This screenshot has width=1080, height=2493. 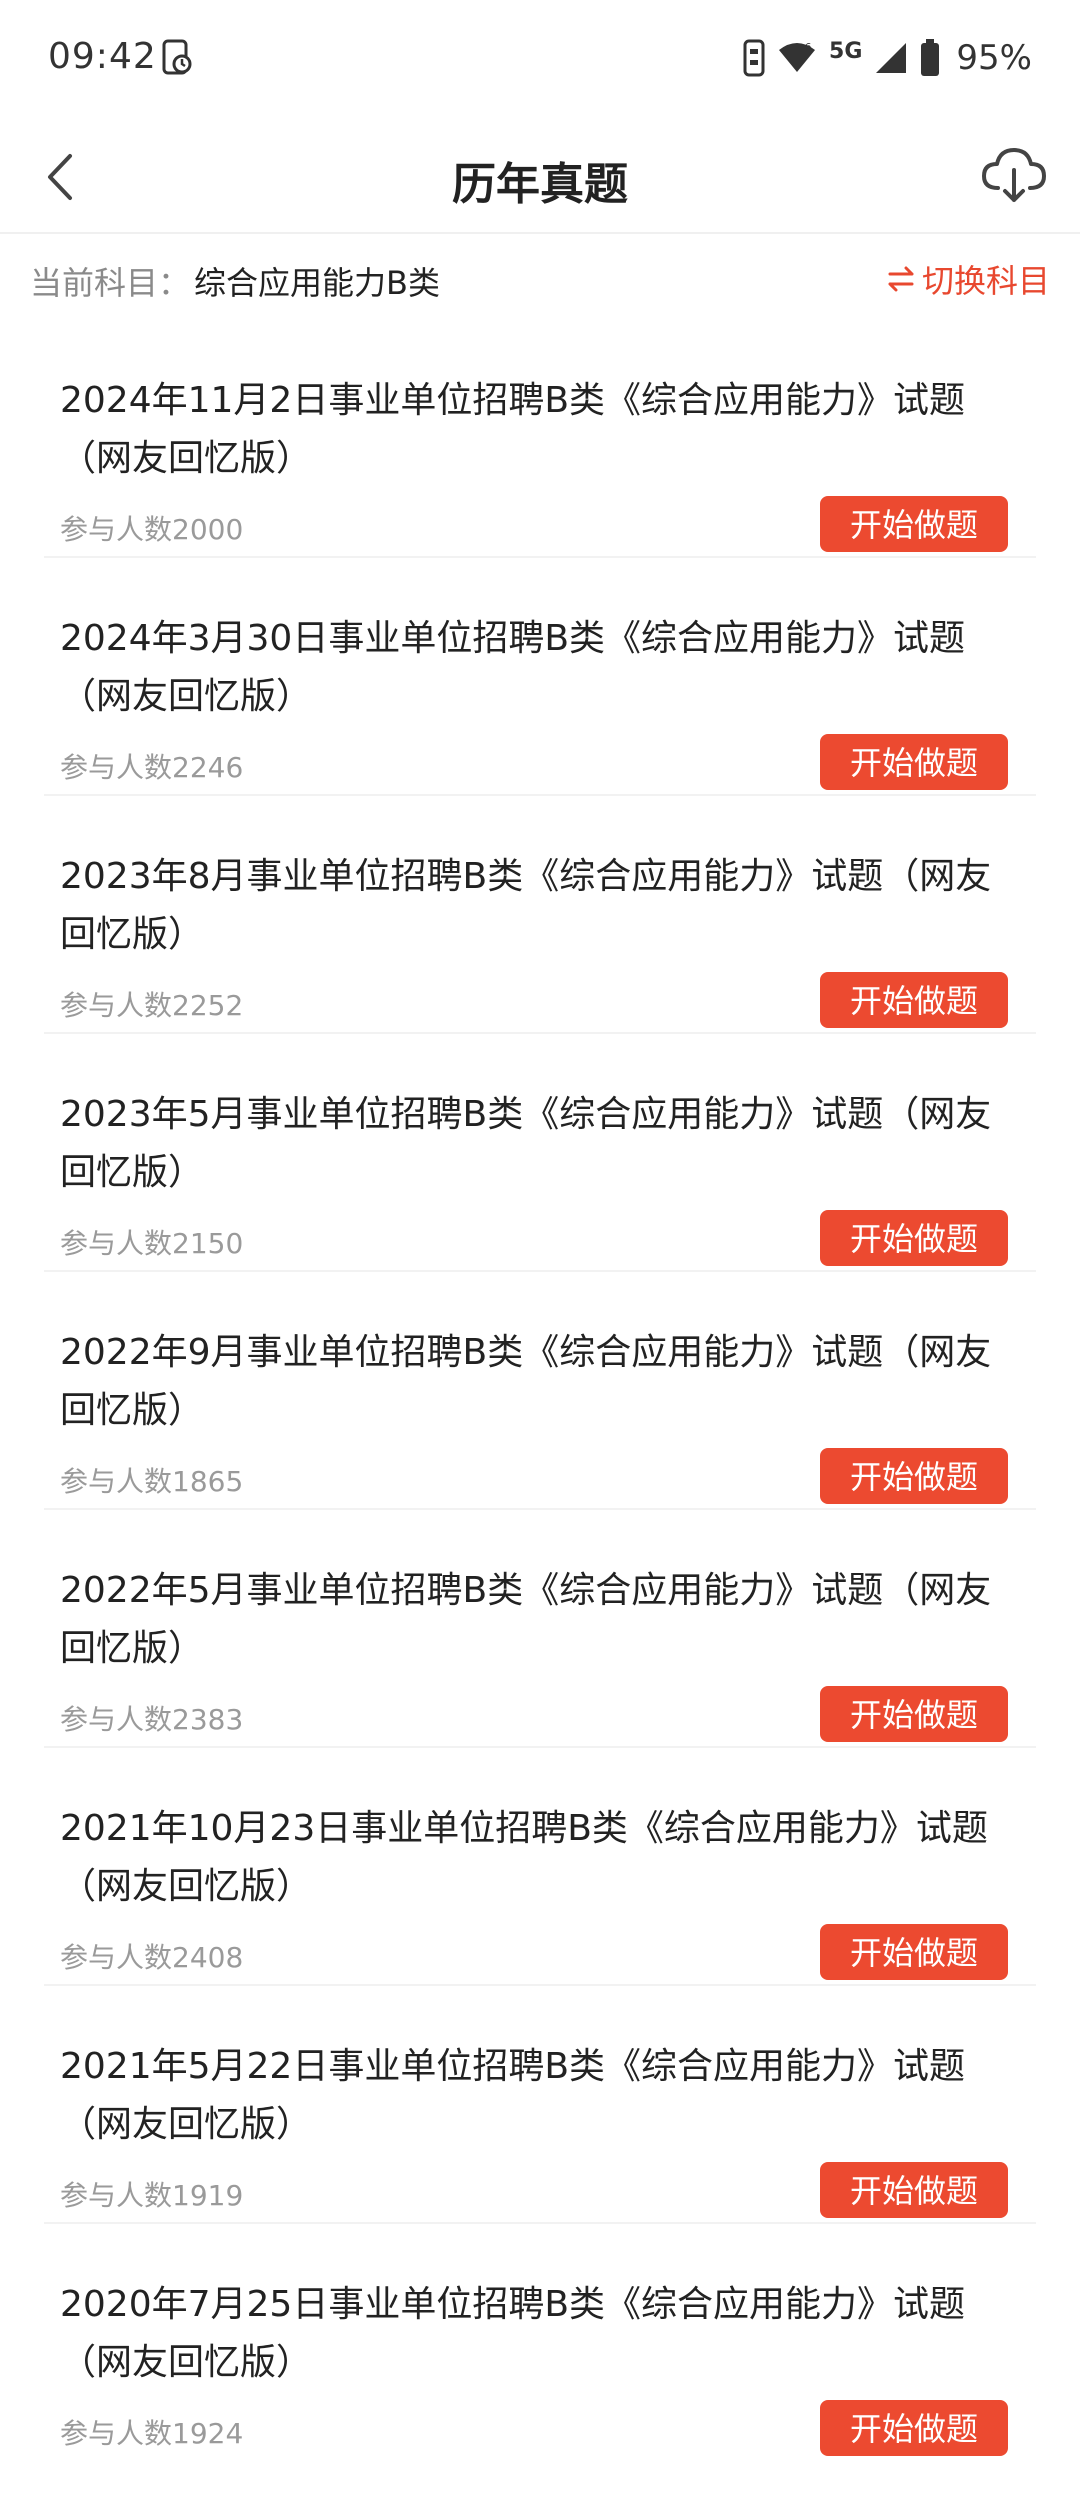 I want to click on subject-bar: 当前科目： 综合应用能力B类 切换科目, so click(x=540, y=277).